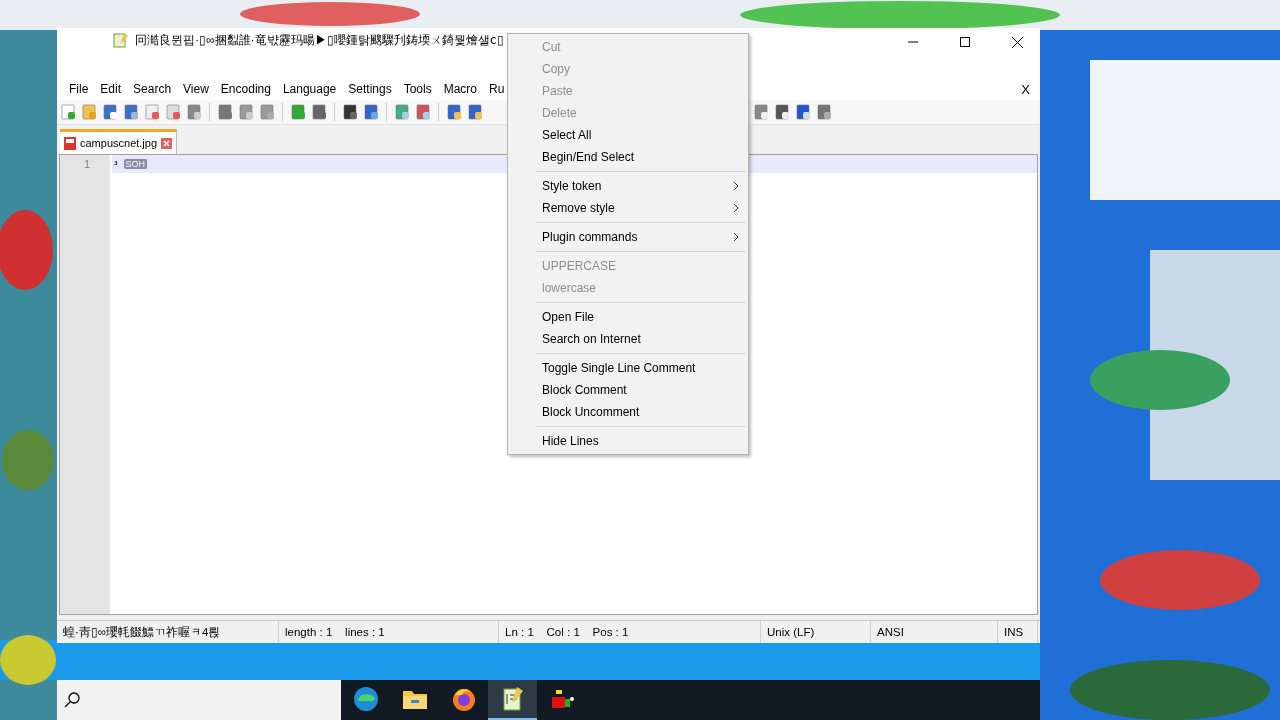 The height and width of the screenshot is (720, 1280). I want to click on code-text: ᵌ, so click(116, 164).